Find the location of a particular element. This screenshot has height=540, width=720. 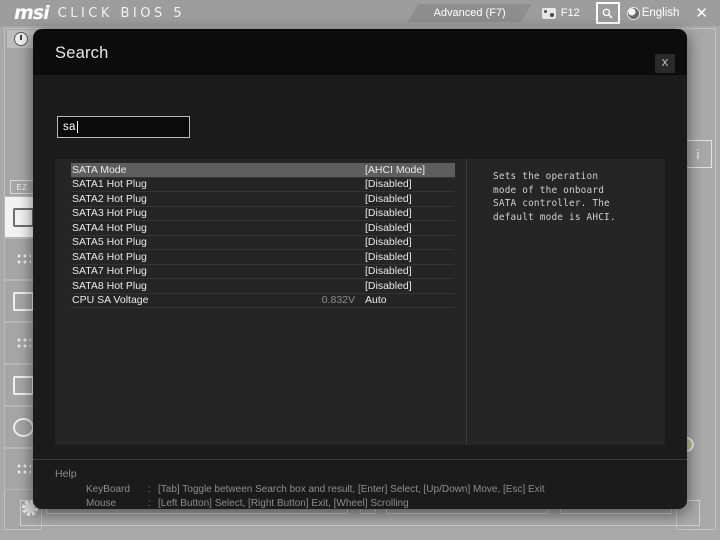

msi-logo: msi is located at coordinates (32, 13).